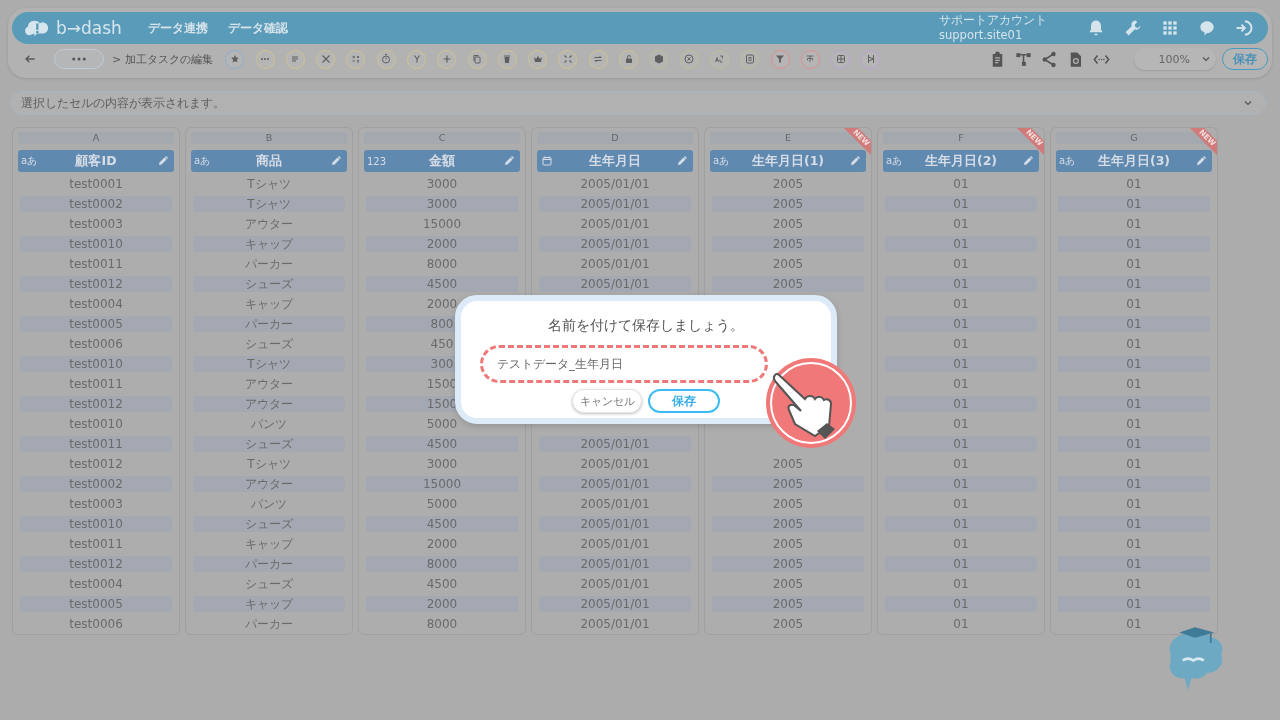 The height and width of the screenshot is (720, 1280). I want to click on type-label: 123, so click(377, 161).